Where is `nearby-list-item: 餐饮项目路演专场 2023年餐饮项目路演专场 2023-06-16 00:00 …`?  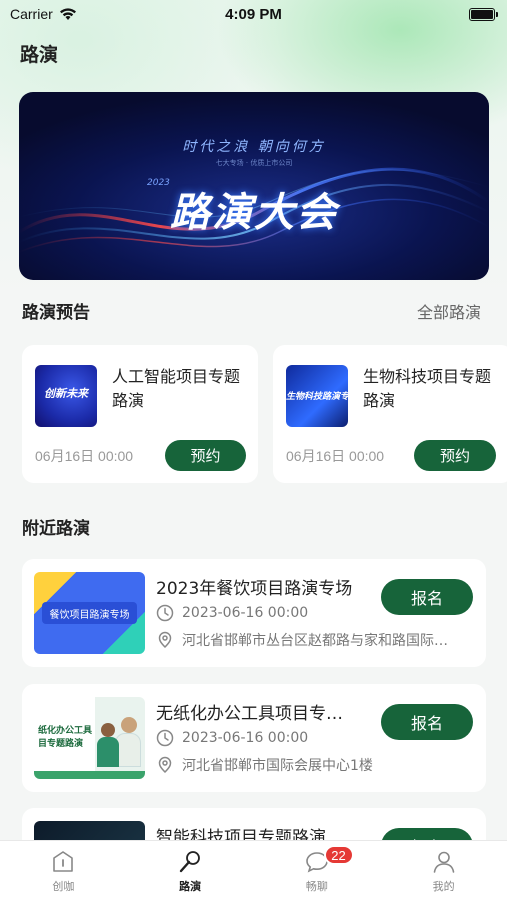
nearby-list-item: 餐饮项目路演专场 2023年餐饮项目路演专场 2023-06-16 00:00 … is located at coordinates (254, 613).